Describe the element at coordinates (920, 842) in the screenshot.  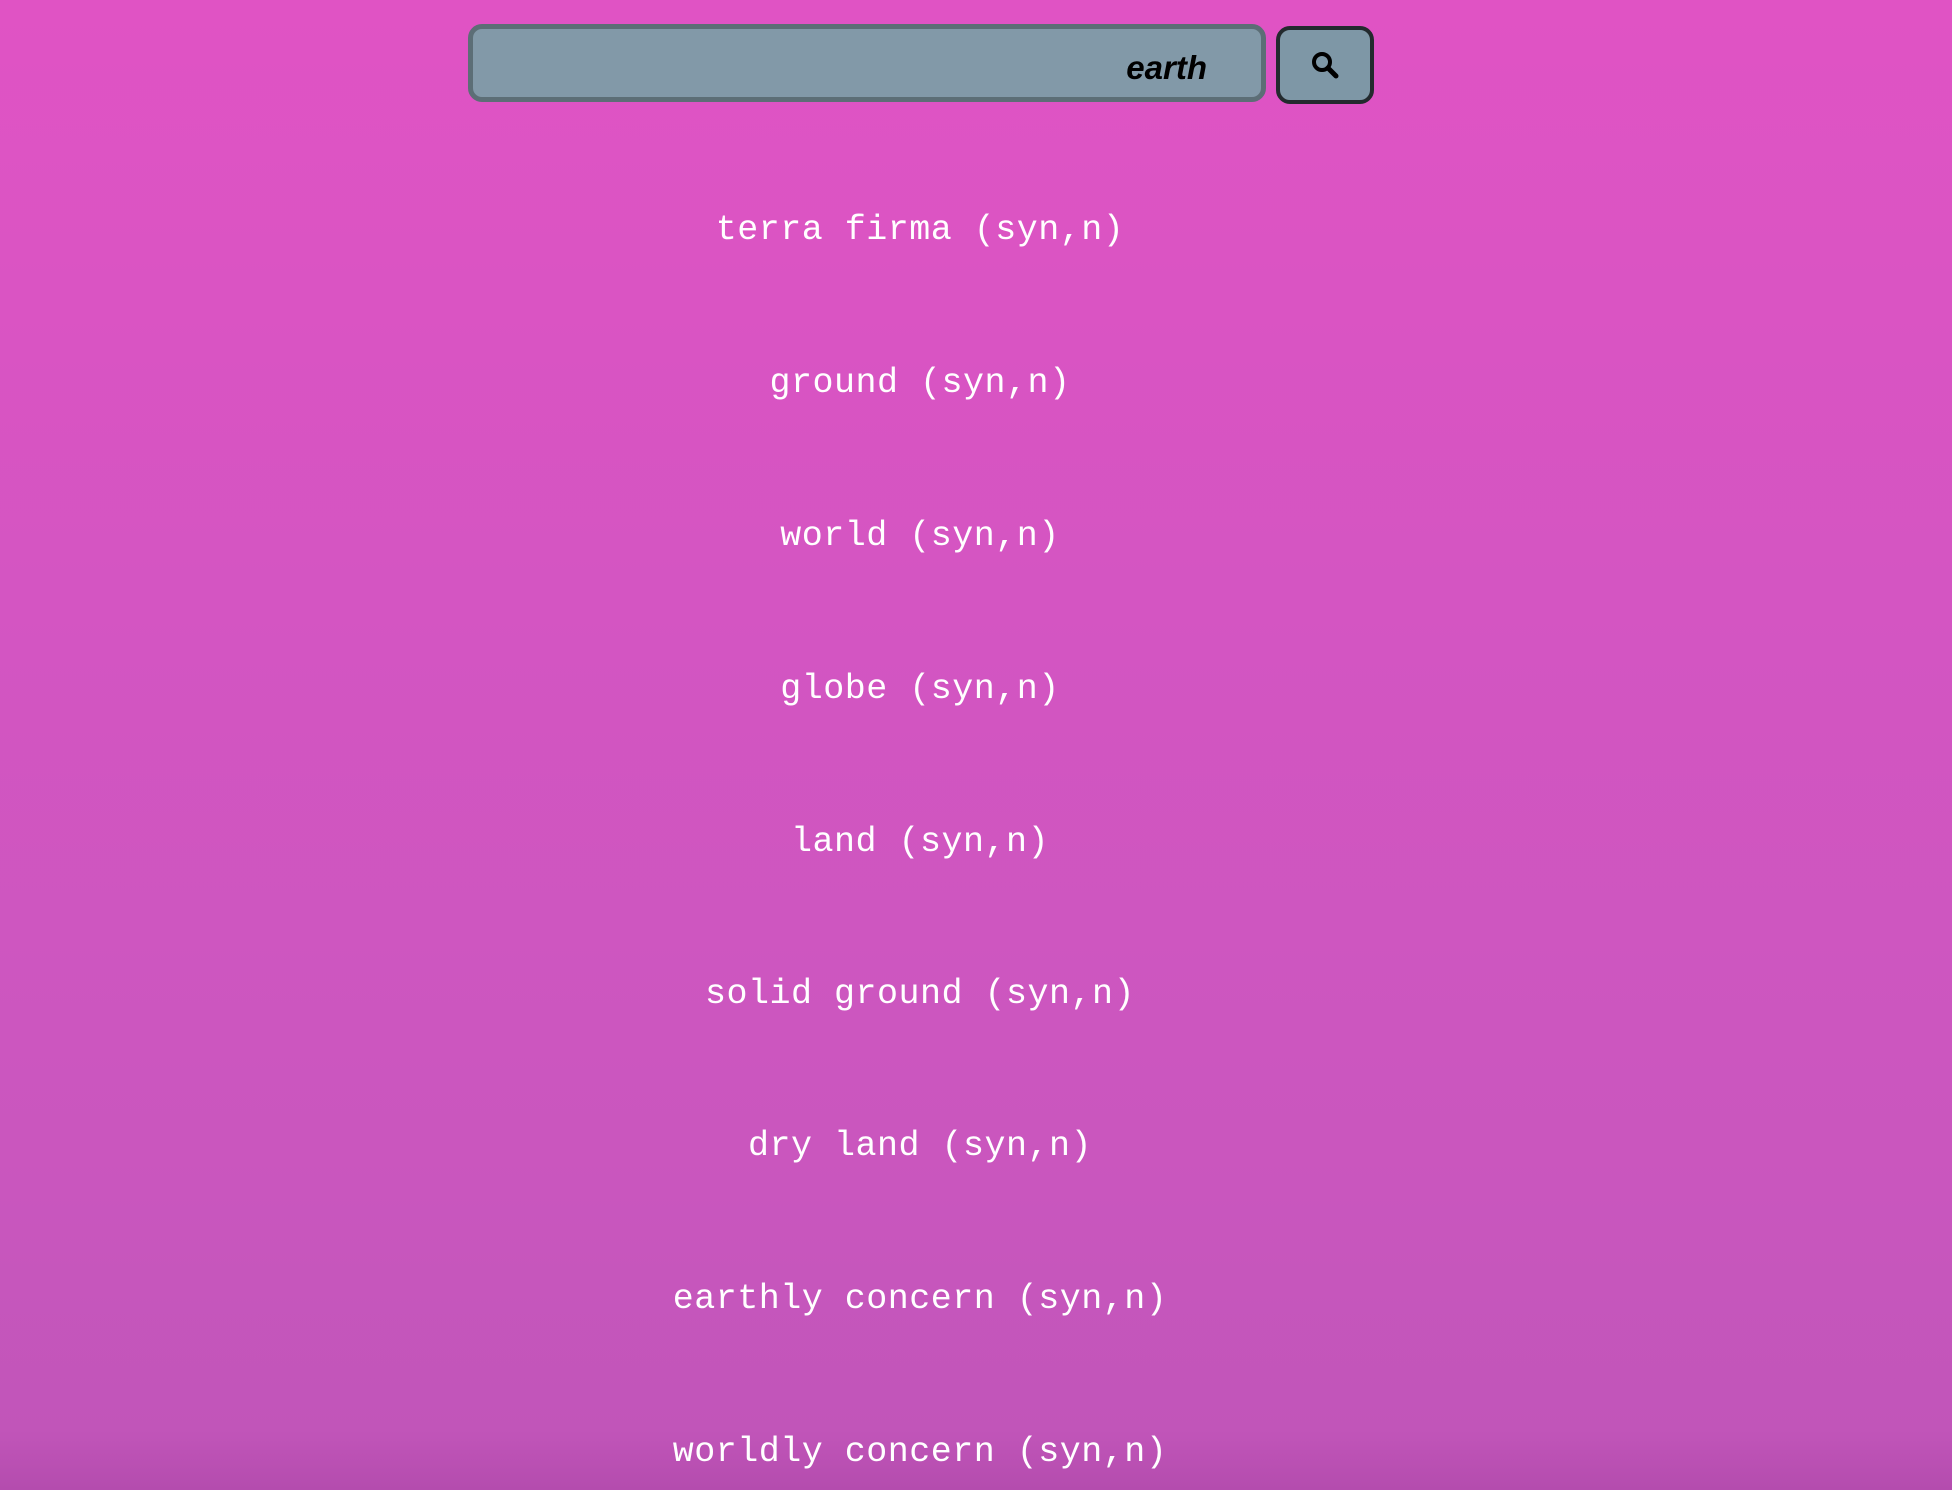
I see `result-item: land (syn,n)` at that location.